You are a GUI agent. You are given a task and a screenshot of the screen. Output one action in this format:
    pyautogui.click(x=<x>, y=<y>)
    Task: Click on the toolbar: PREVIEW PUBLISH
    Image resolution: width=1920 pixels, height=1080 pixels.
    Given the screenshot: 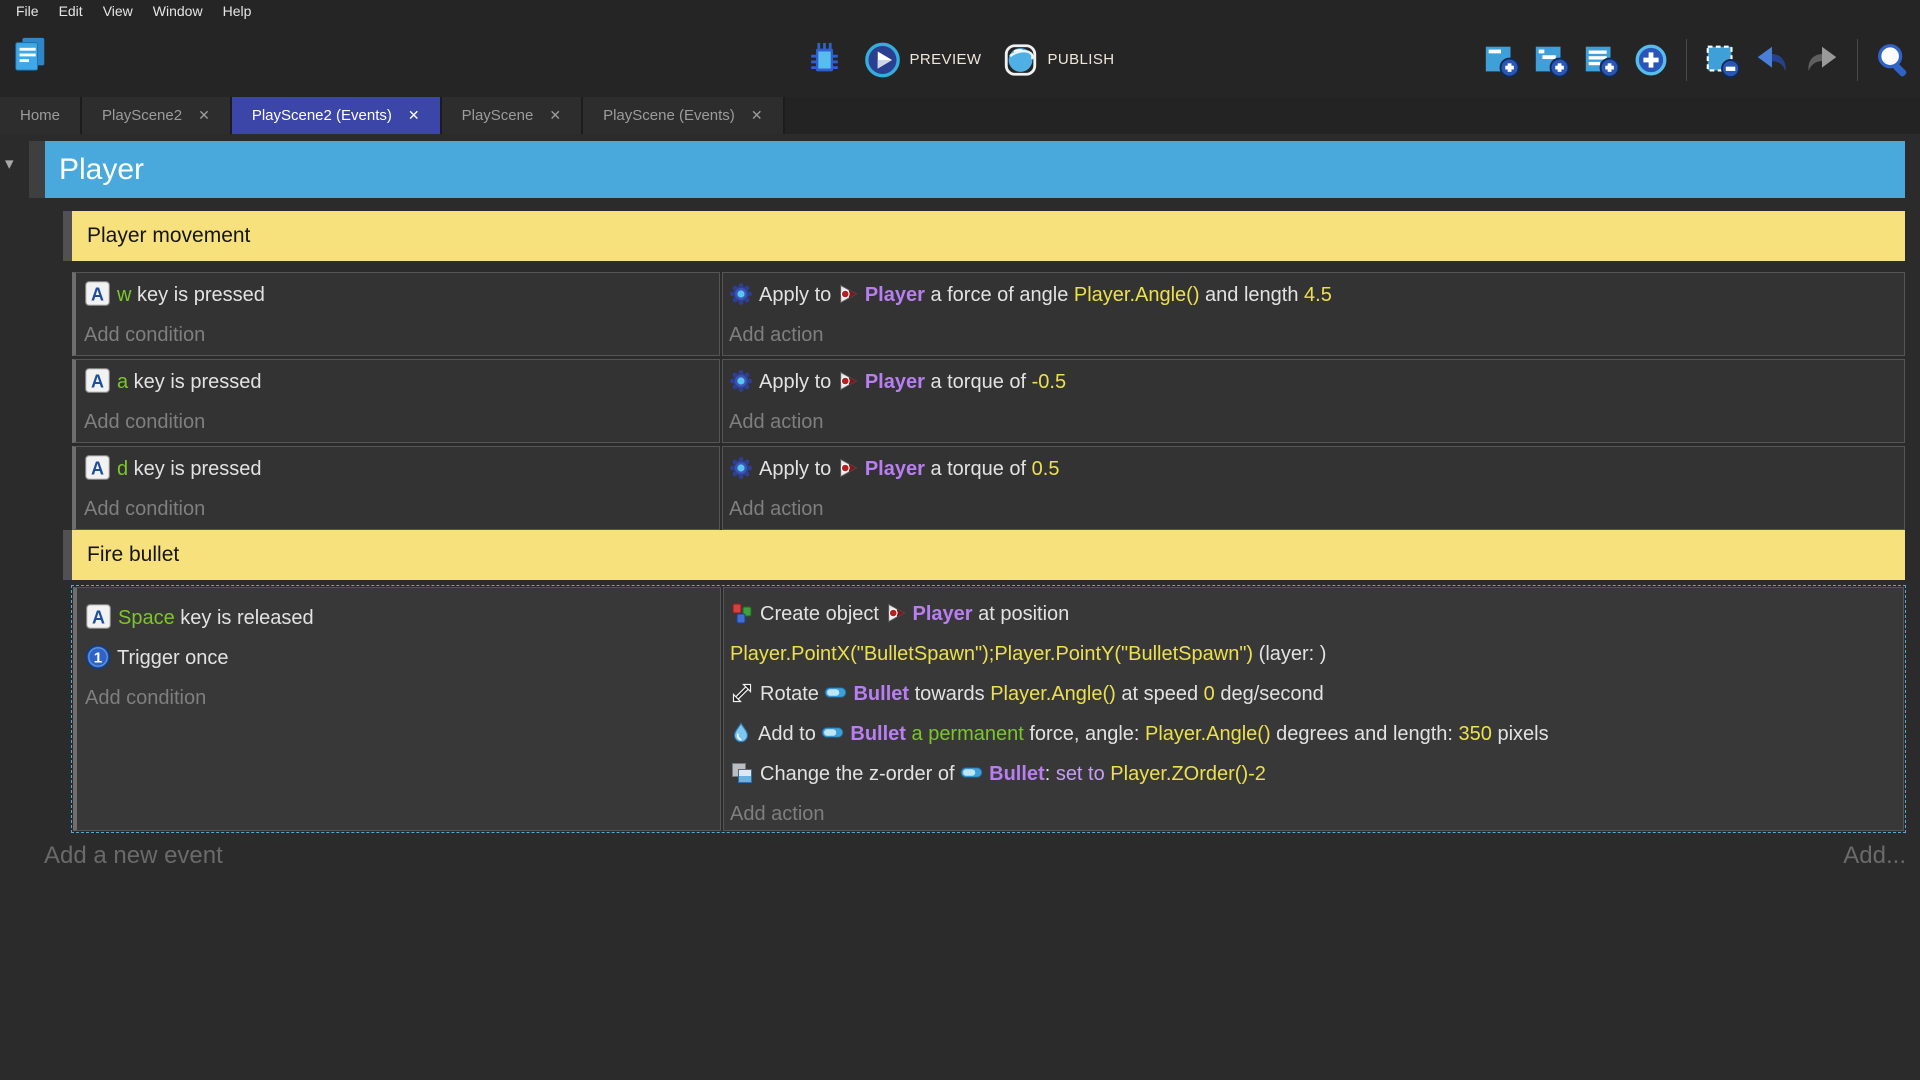 What is the action you would take?
    pyautogui.click(x=960, y=59)
    